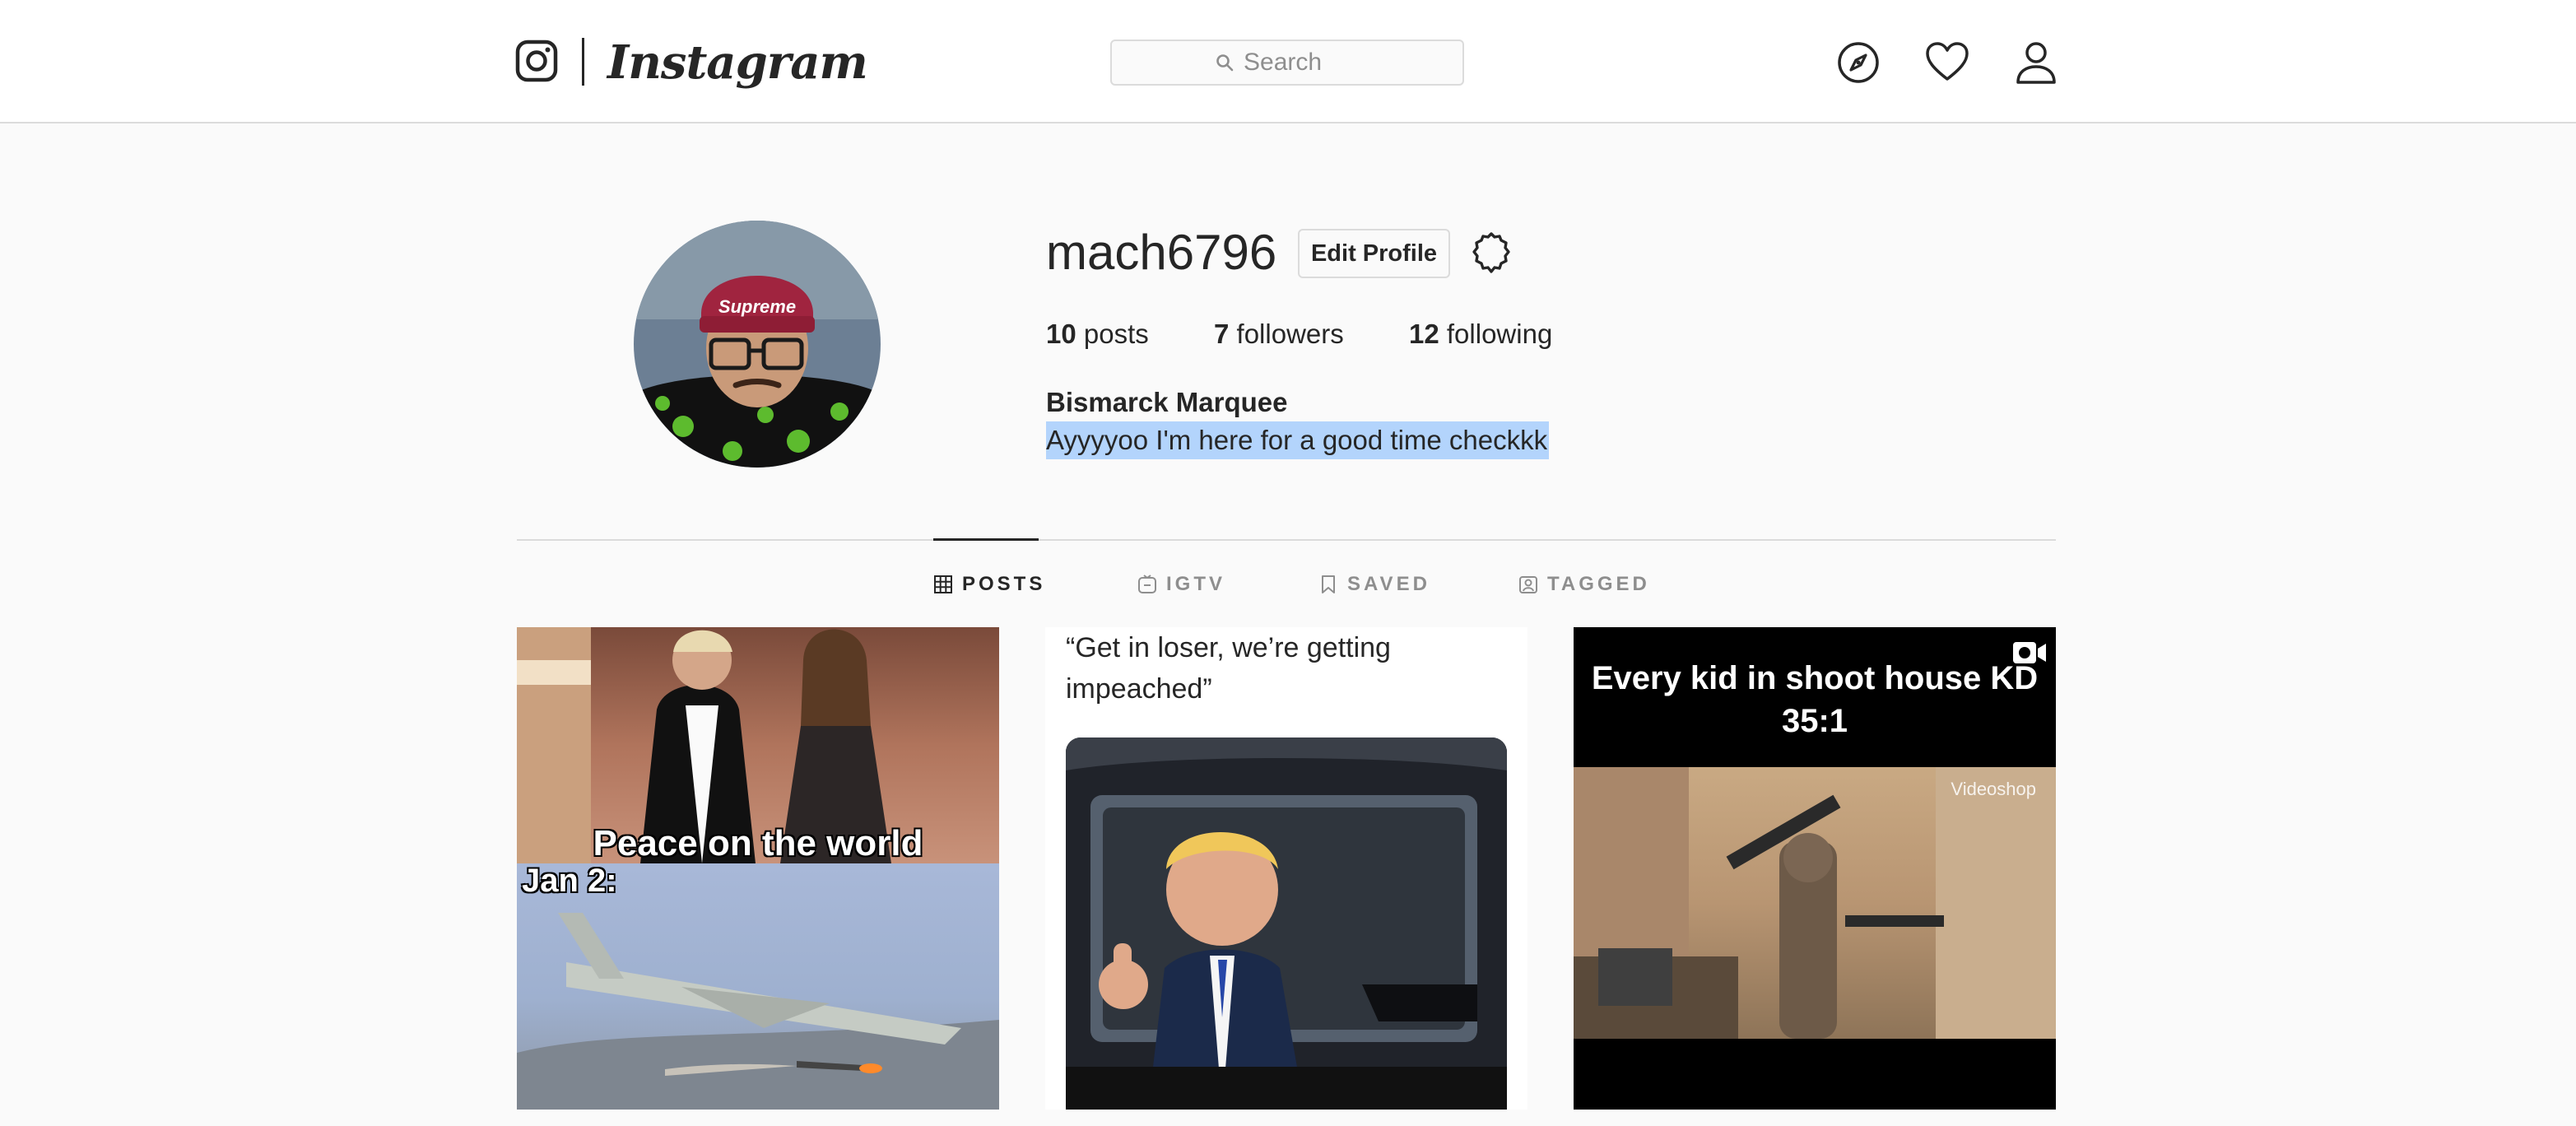 This screenshot has height=1126, width=2576. I want to click on activity-heart-icon, so click(1947, 62).